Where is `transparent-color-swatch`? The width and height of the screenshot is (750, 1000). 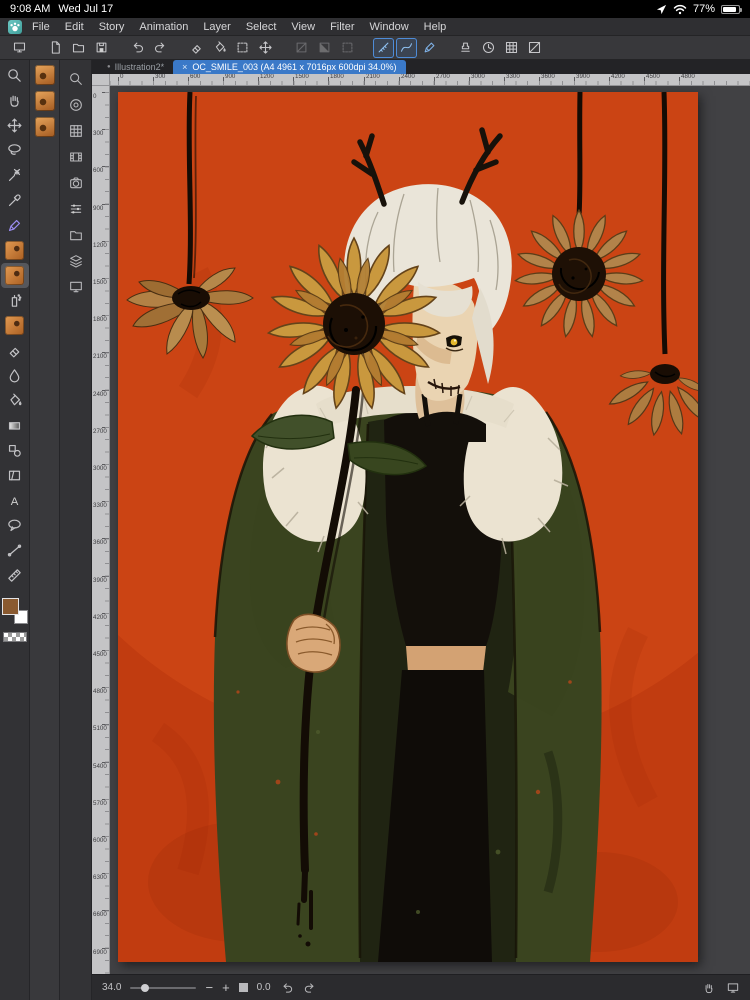 transparent-color-swatch is located at coordinates (14, 637).